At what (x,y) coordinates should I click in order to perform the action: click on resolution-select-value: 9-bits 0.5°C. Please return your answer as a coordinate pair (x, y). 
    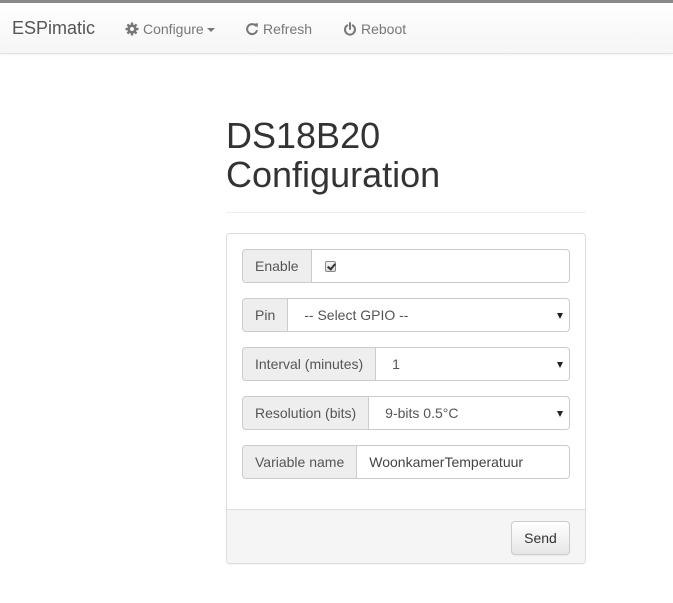
    Looking at the image, I should click on (422, 413).